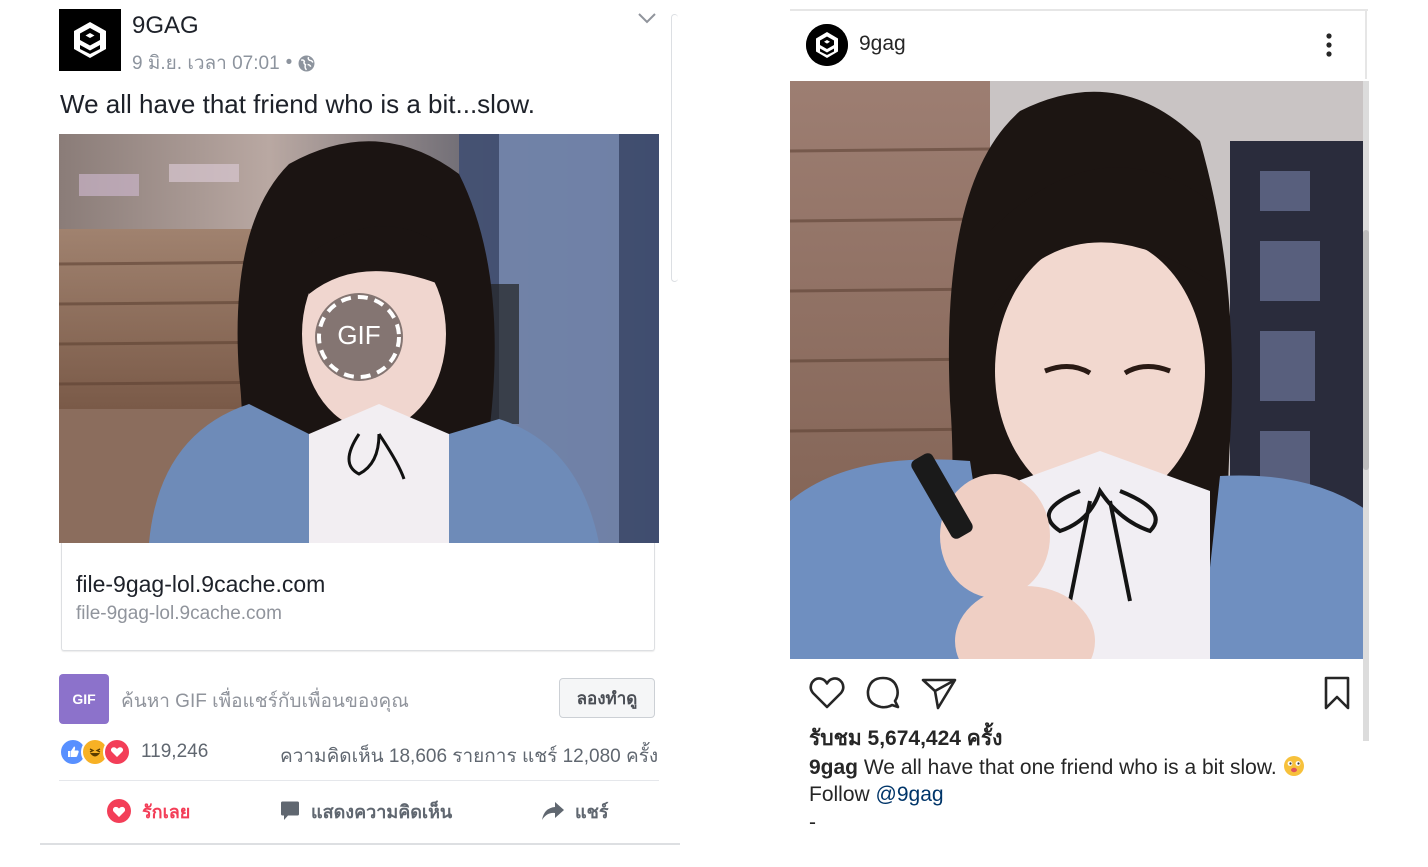 The image size is (1428, 867). I want to click on chevron-down-icon, so click(647, 18).